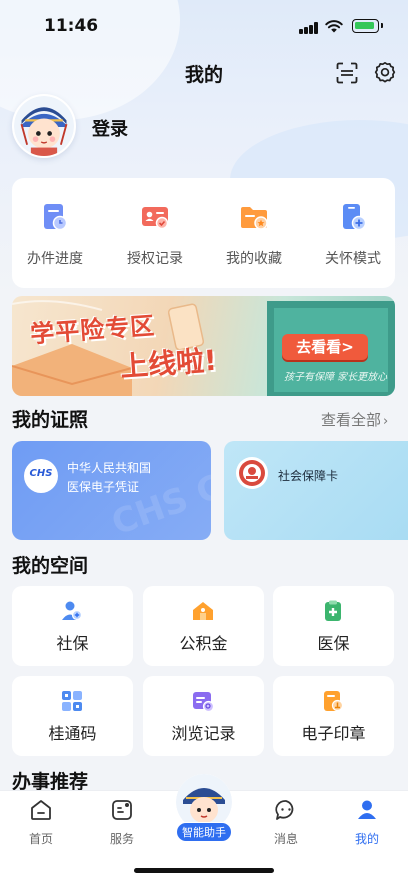 This screenshot has height=883, width=408. Describe the element at coordinates (203, 611) in the screenshot. I see `housing-fund-icon` at that location.